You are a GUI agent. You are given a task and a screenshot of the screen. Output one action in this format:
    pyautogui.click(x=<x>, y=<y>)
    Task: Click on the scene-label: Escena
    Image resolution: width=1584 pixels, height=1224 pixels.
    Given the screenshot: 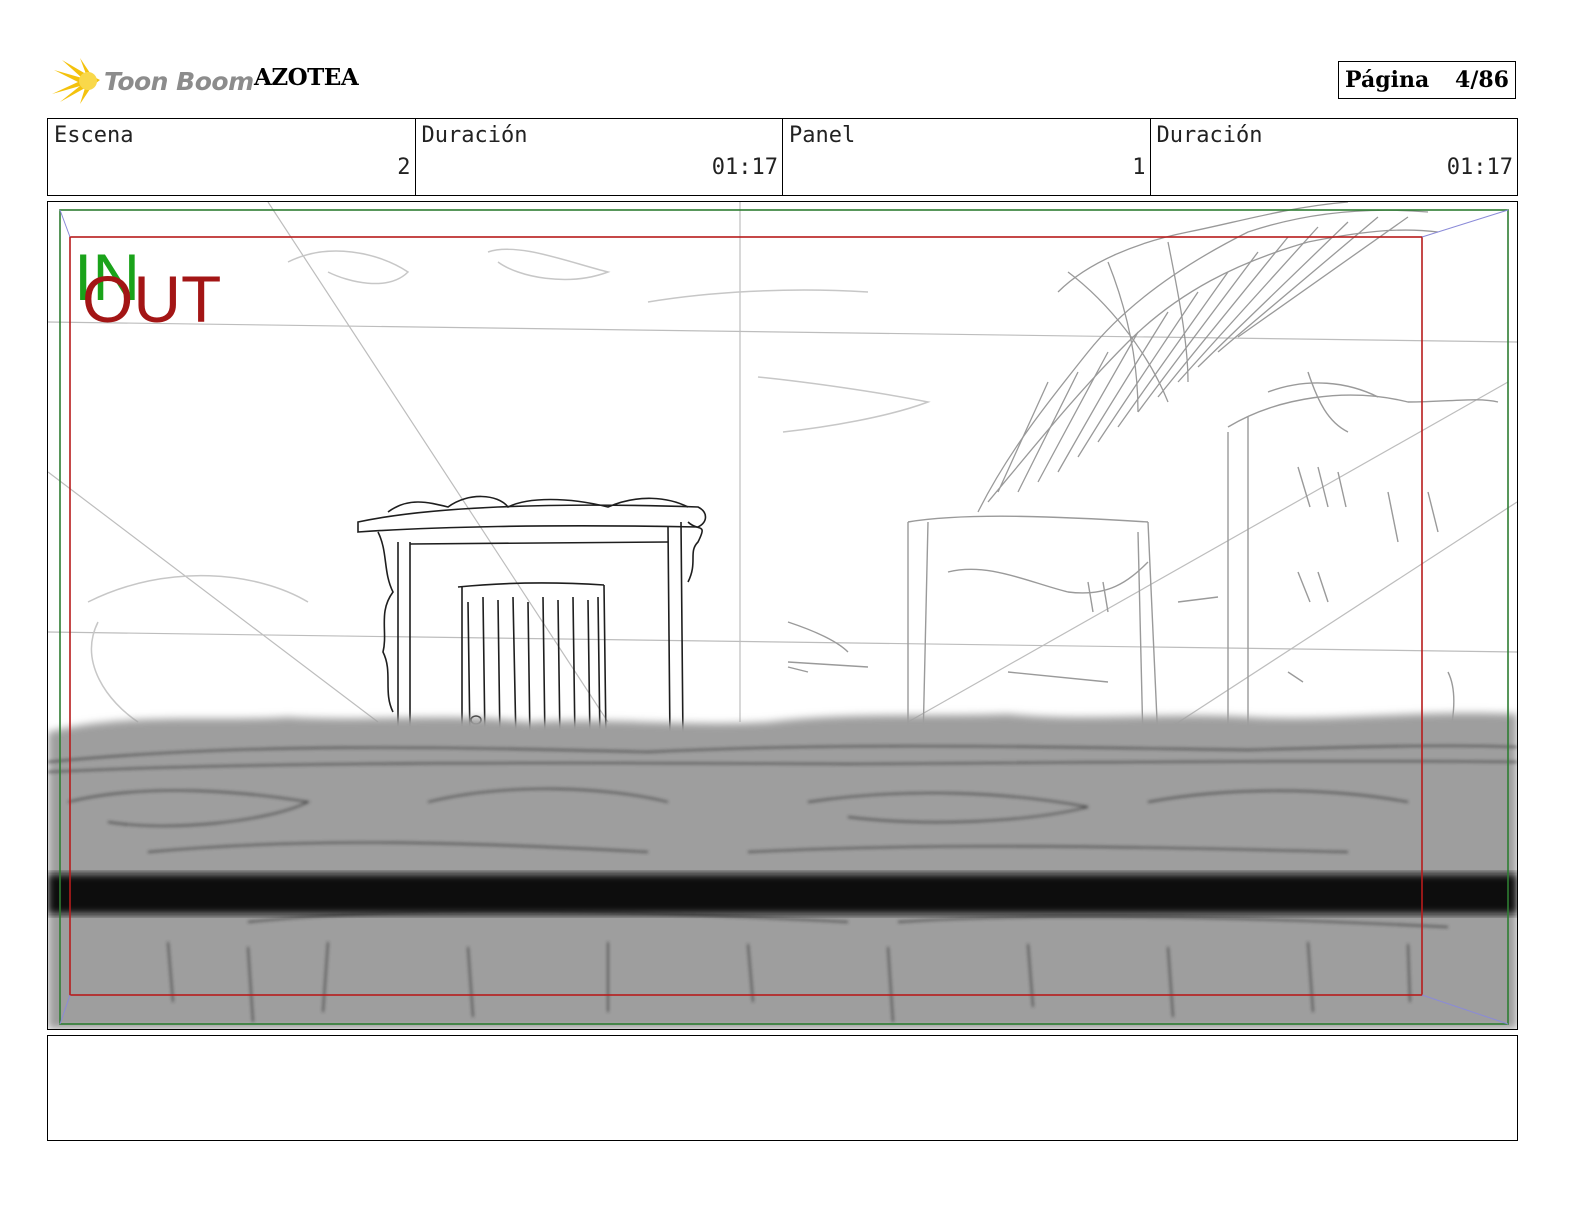 What is the action you would take?
    pyautogui.click(x=94, y=135)
    